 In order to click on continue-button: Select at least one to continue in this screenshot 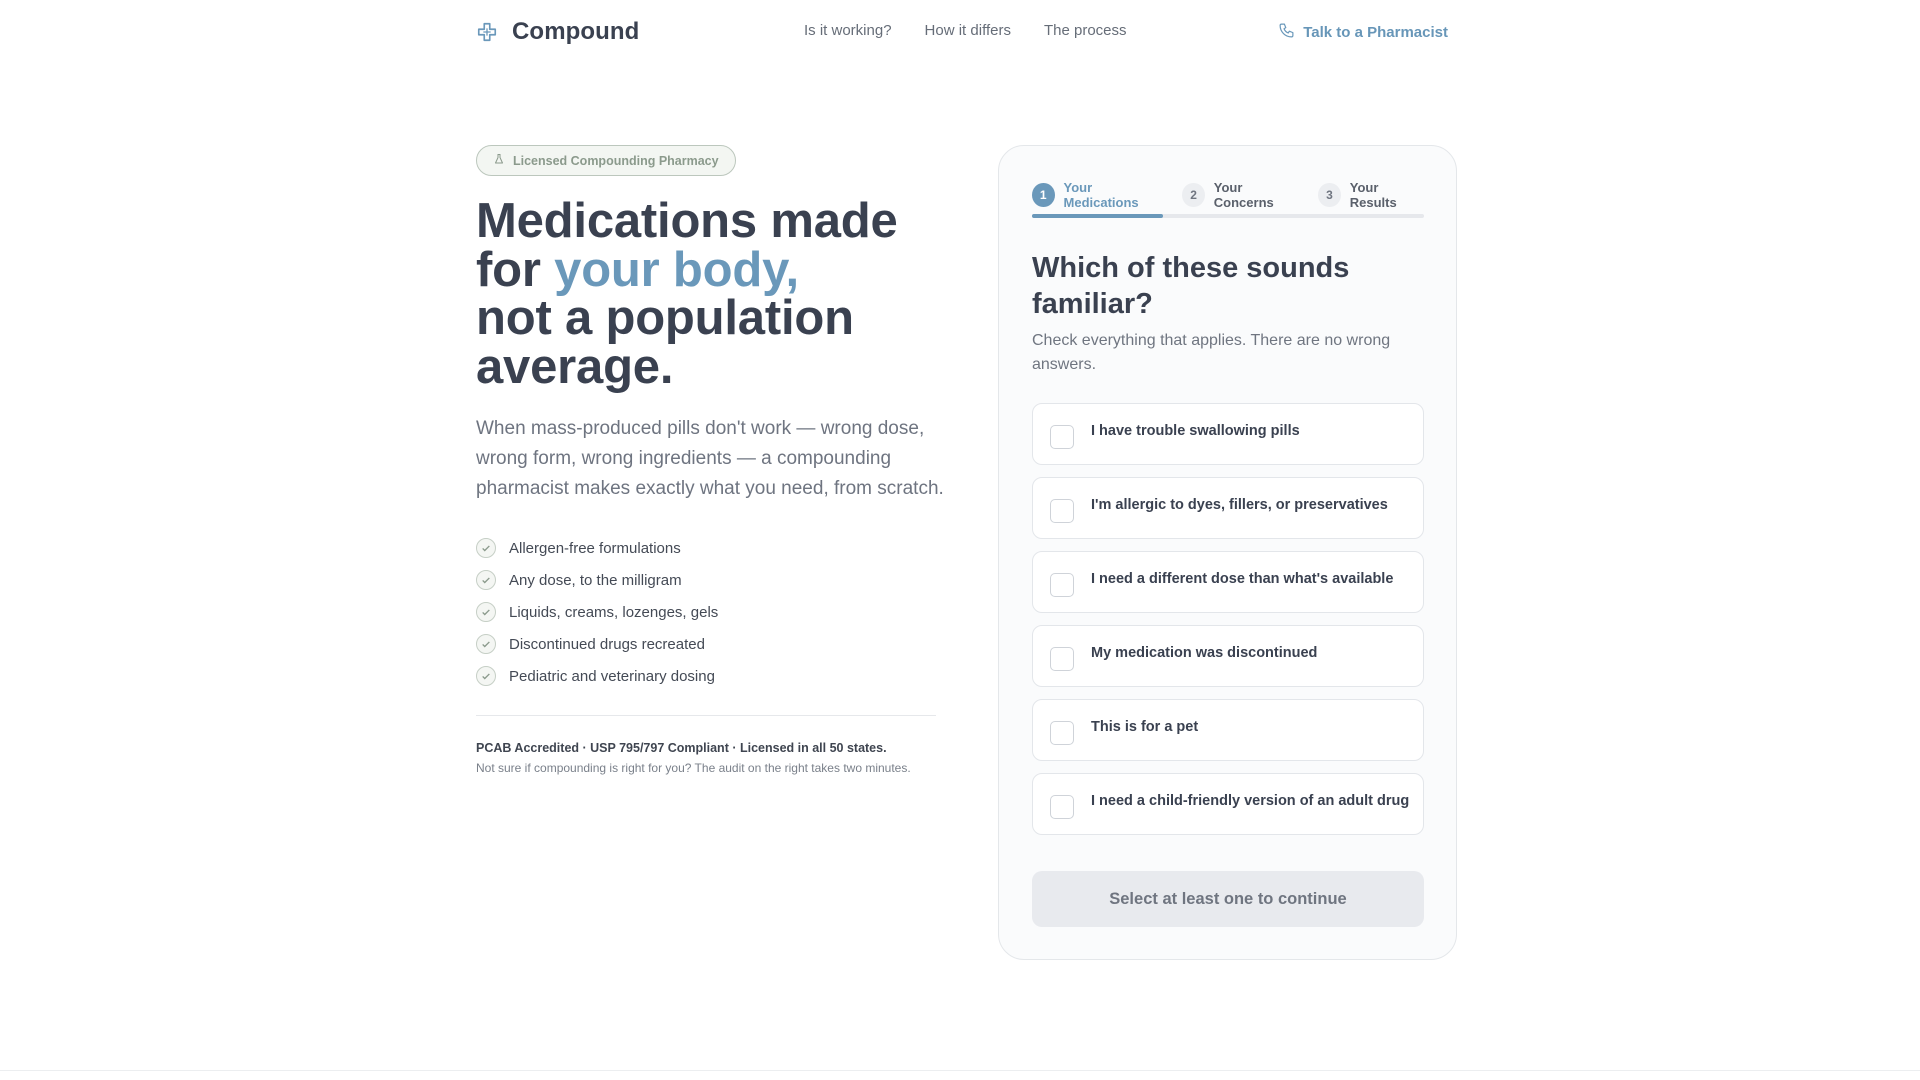, I will do `click(1228, 899)`.